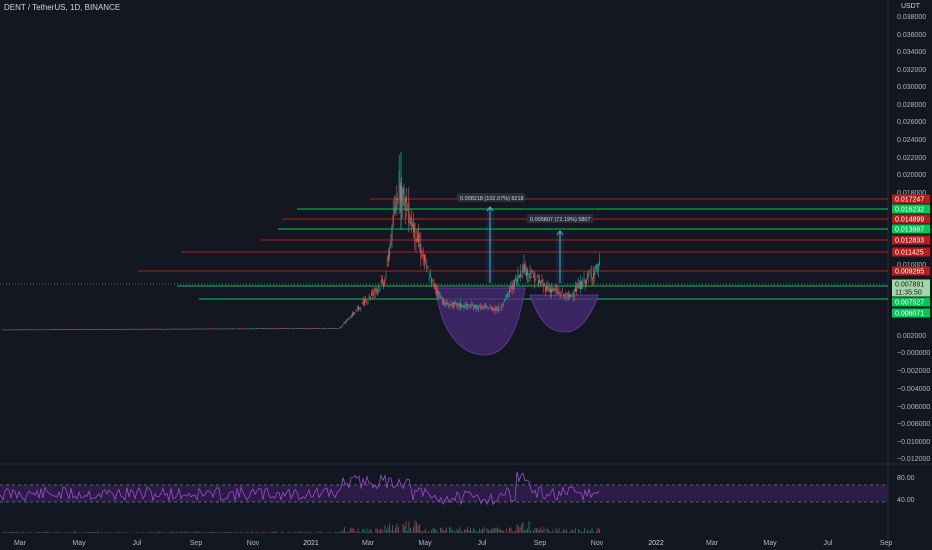 This screenshot has height=550, width=932. Describe the element at coordinates (911, 122) in the screenshot. I see `price-tick-label: 0.026000` at that location.